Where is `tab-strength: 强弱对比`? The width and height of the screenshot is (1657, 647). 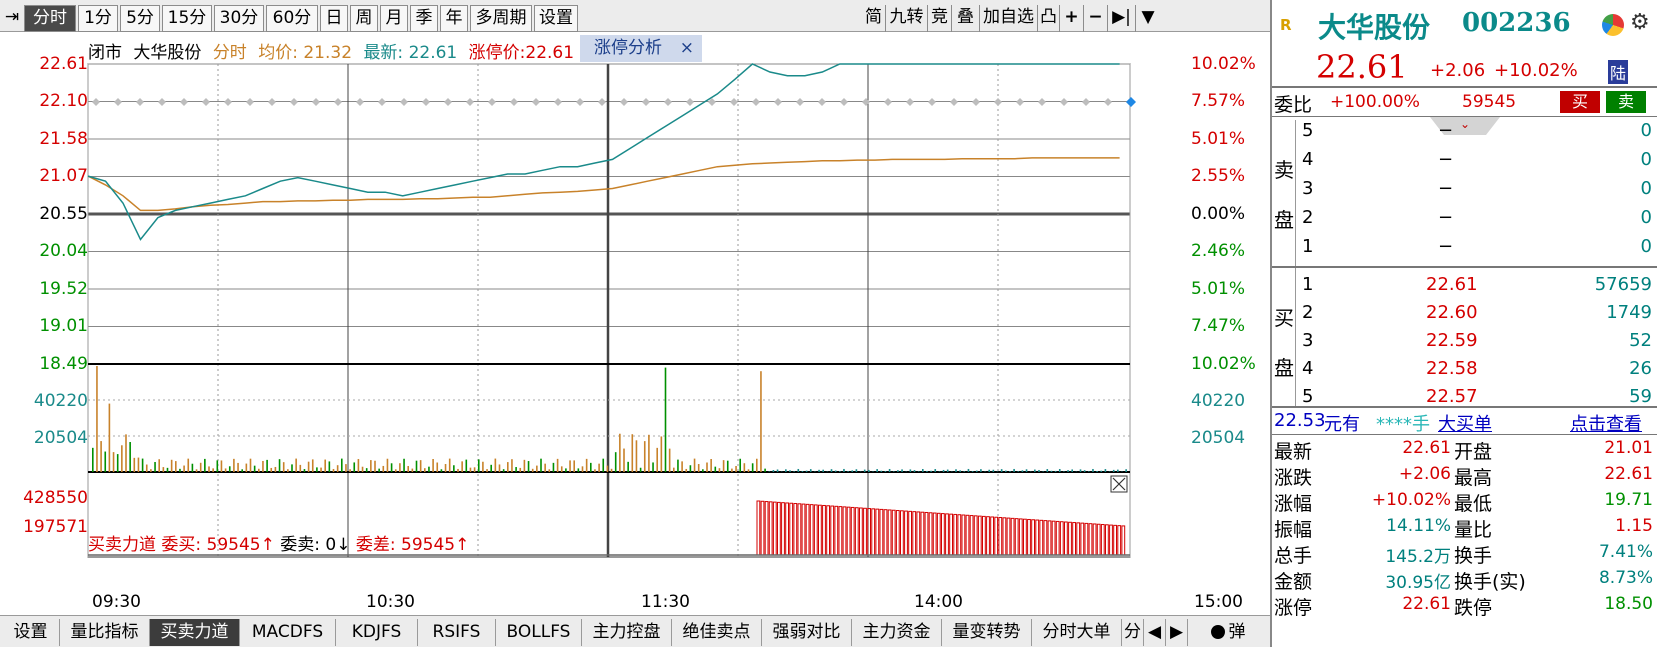 tab-strength: 强弱对比 is located at coordinates (807, 632).